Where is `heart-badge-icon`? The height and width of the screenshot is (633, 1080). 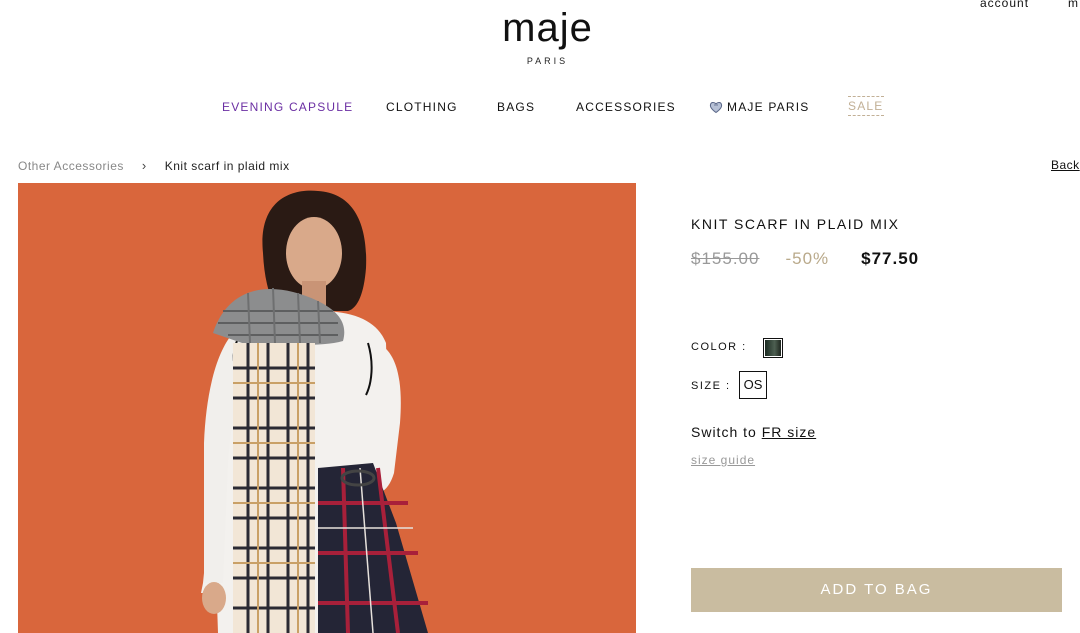 heart-badge-icon is located at coordinates (716, 107).